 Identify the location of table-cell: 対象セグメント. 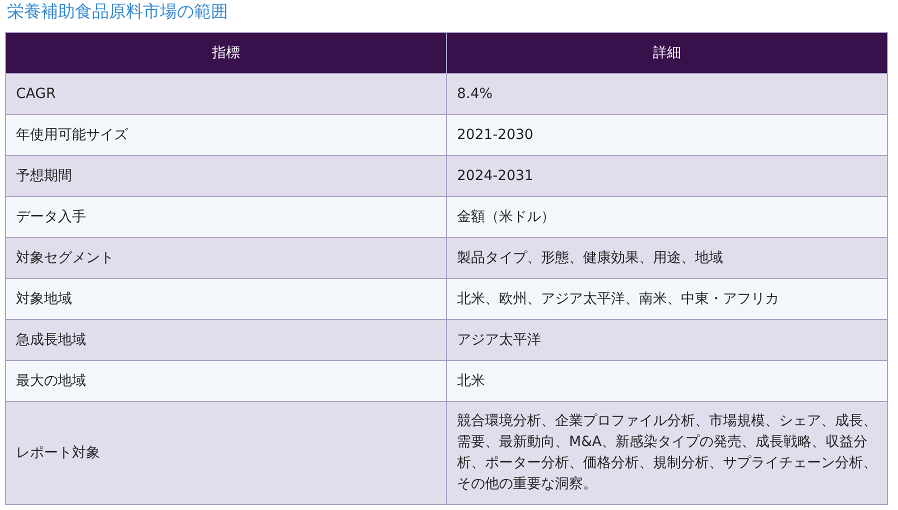
(226, 258).